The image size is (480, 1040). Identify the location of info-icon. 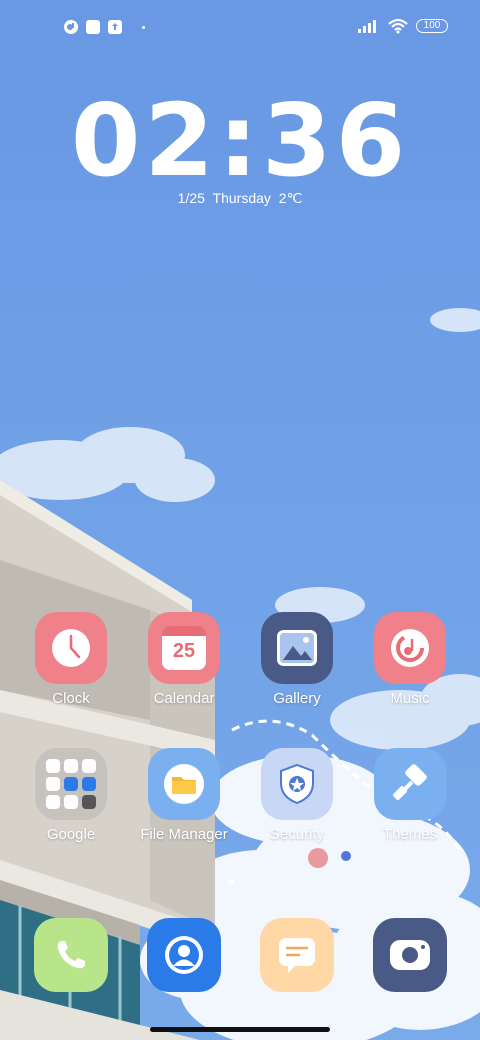
(89, 784).